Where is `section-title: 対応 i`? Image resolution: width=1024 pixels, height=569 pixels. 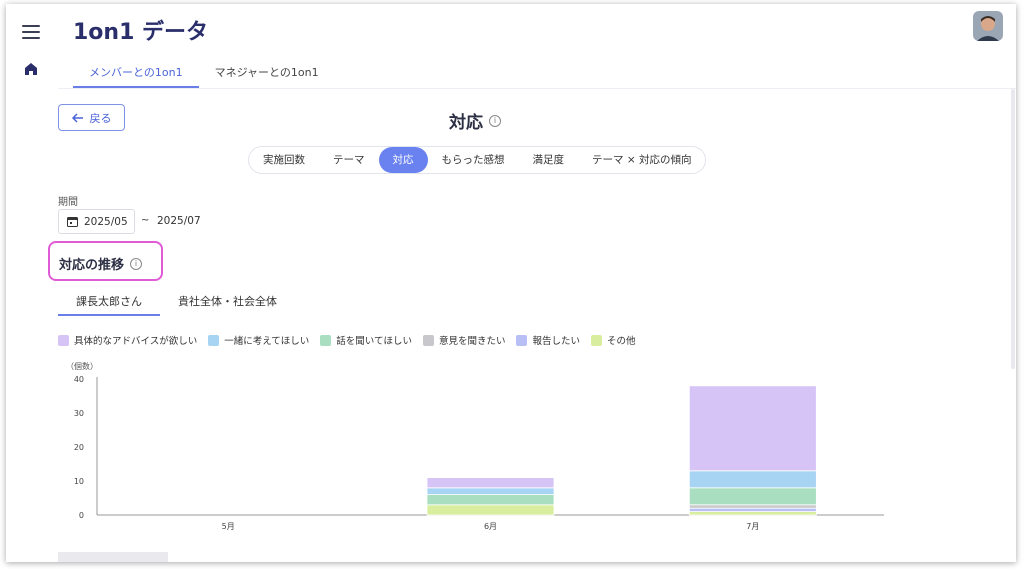 section-title: 対応 i is located at coordinates (475, 120).